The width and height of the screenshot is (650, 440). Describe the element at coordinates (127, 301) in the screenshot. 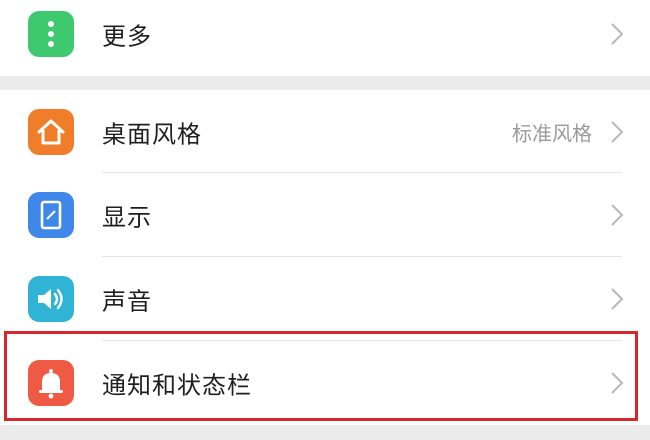

I see `settings-item-label: 声音` at that location.